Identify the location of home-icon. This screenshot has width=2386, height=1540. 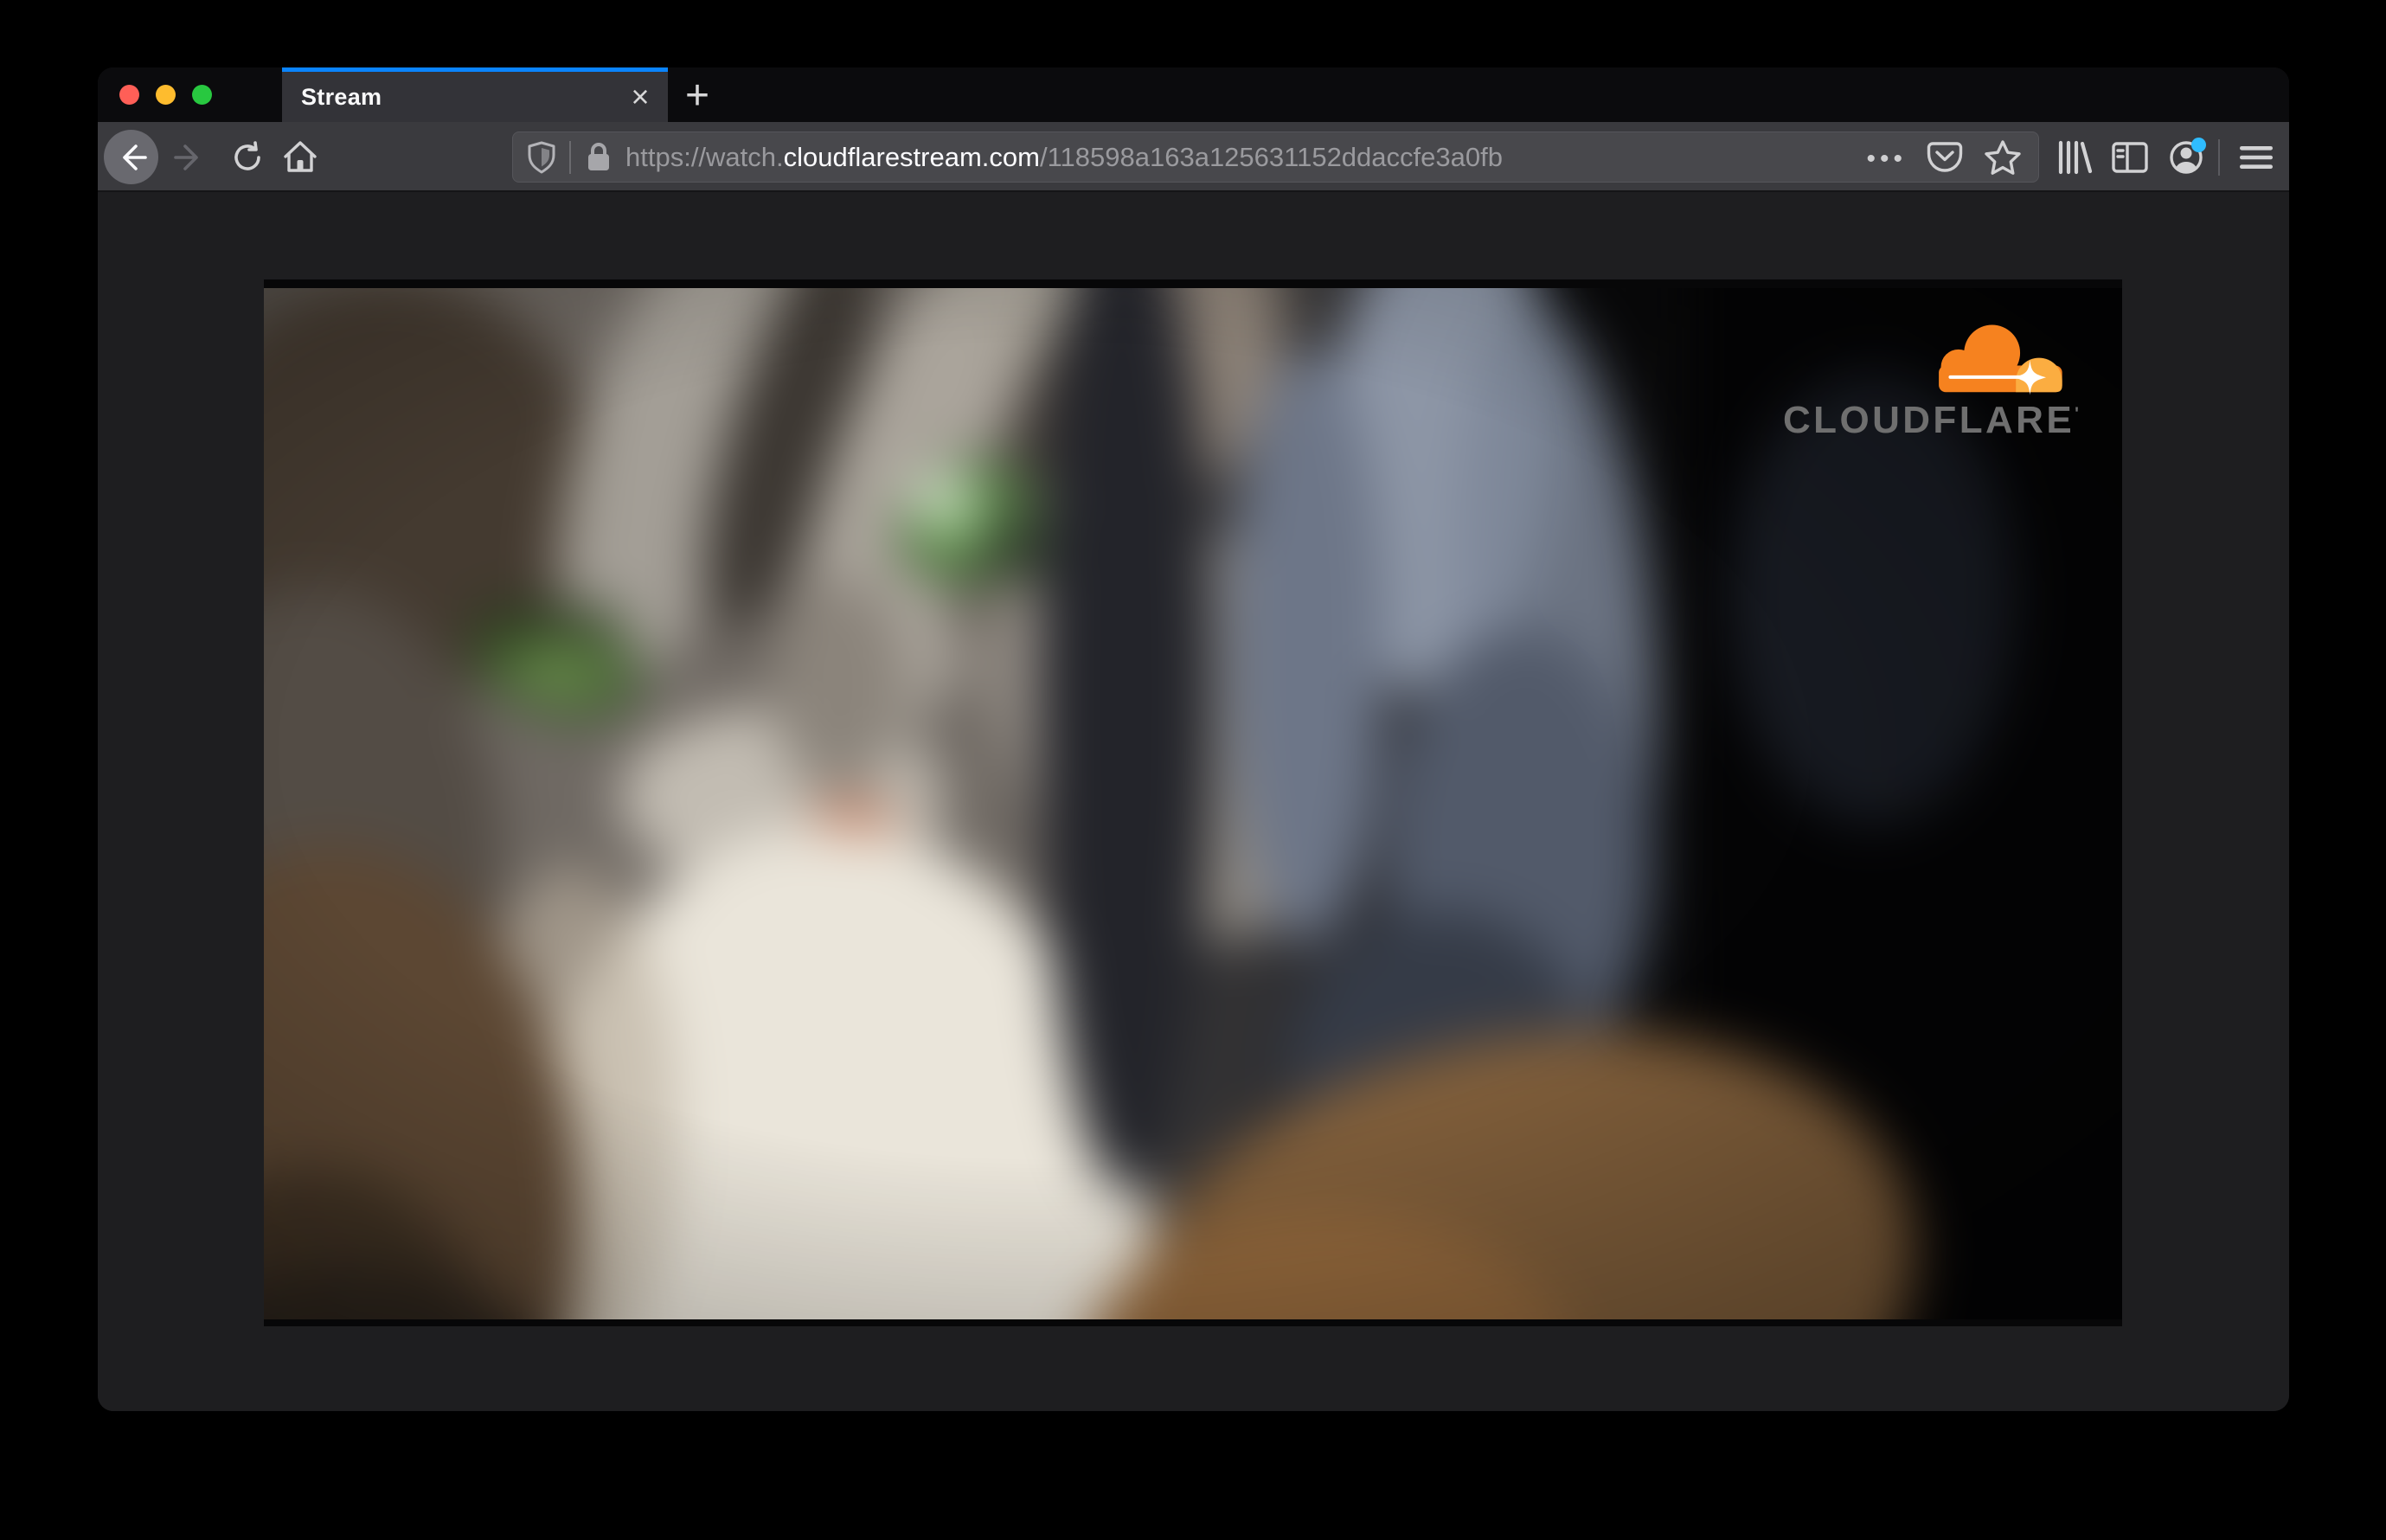
(300, 156).